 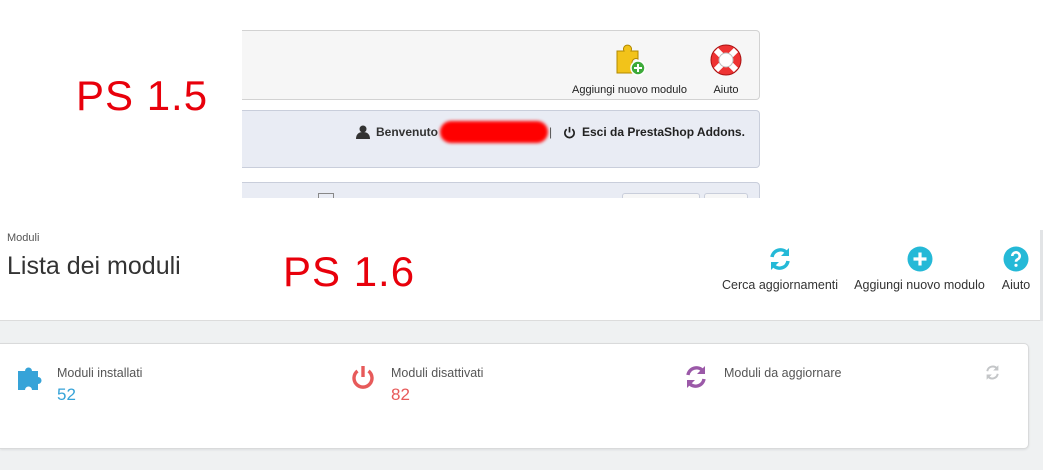 What do you see at coordinates (363, 132) in the screenshot?
I see `user-icon` at bounding box center [363, 132].